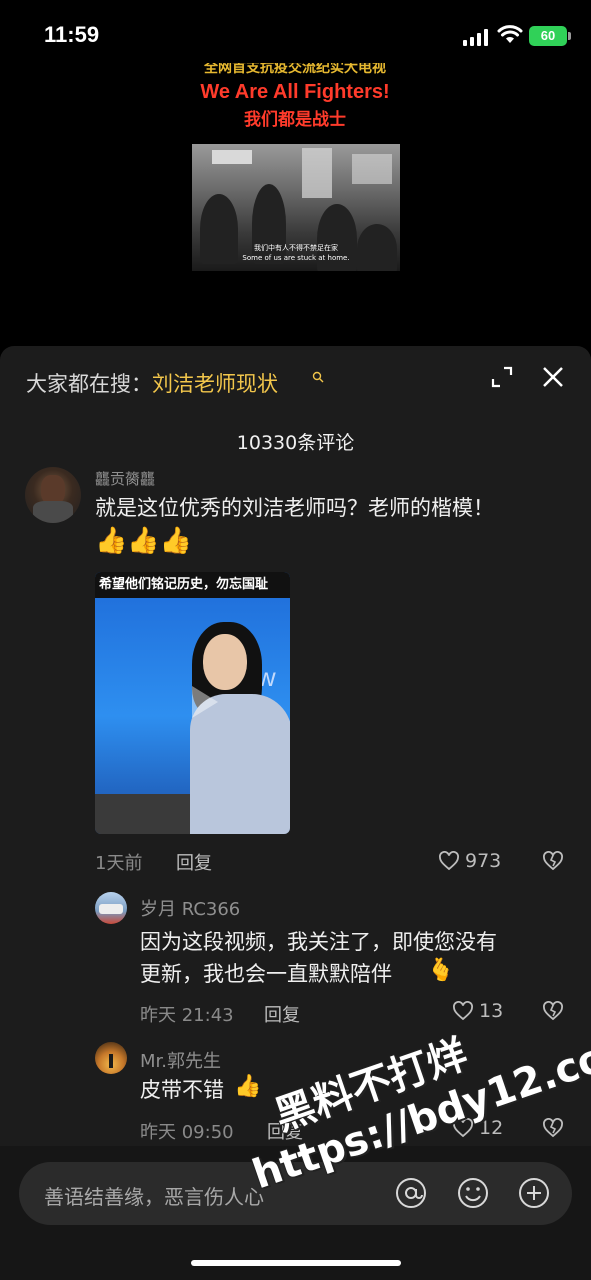 The height and width of the screenshot is (1280, 591). Describe the element at coordinates (182, 1090) in the screenshot. I see `comment-text: 皮带不错` at that location.